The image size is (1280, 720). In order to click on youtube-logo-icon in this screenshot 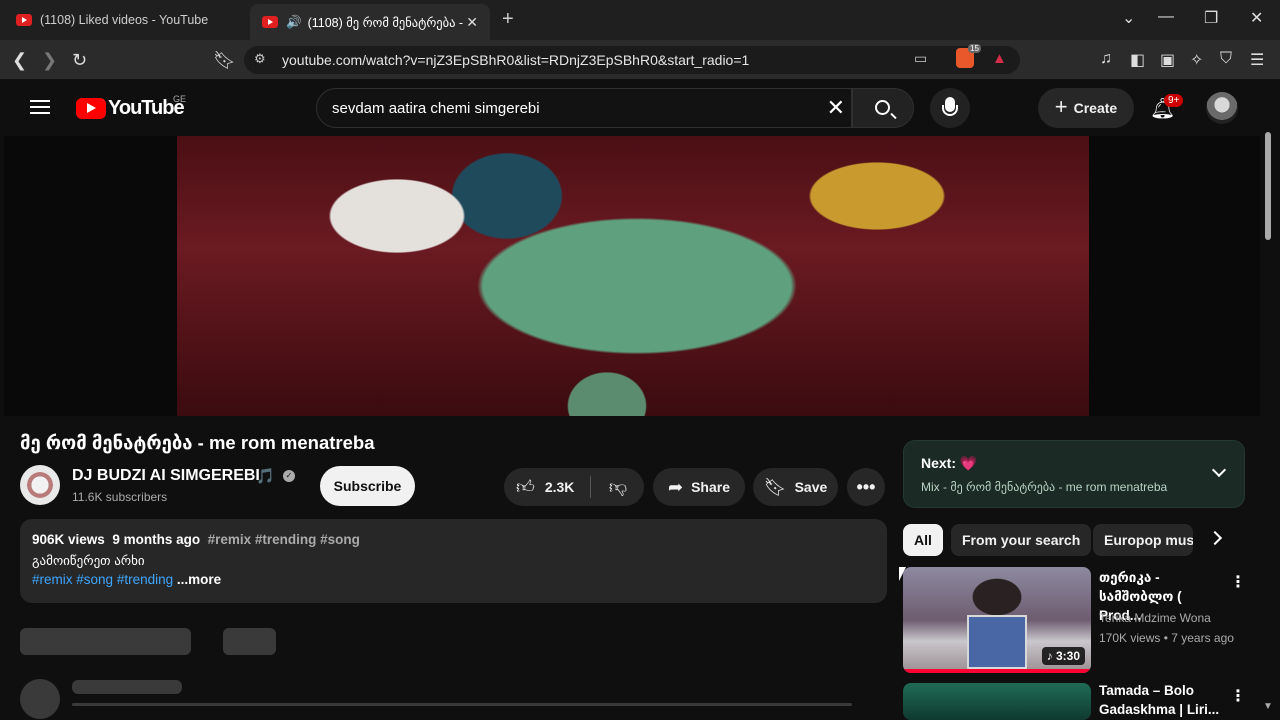, I will do `click(91, 108)`.